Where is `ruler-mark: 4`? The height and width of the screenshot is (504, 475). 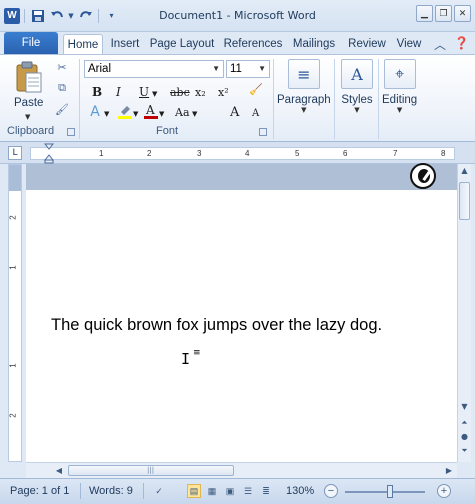
ruler-mark: 4 is located at coordinates (247, 153).